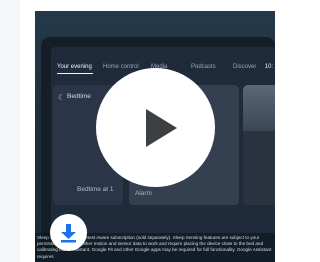 The width and height of the screenshot is (320, 262). What do you see at coordinates (268, 67) in the screenshot?
I see `device-clock: 10:` at bounding box center [268, 67].